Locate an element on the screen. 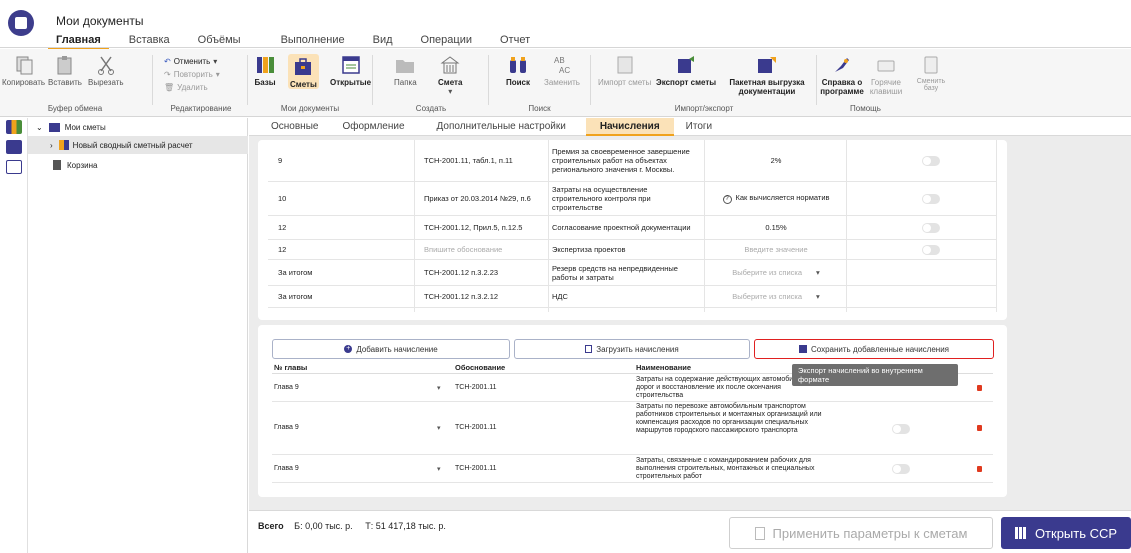  tab-totals: Итоги is located at coordinates (699, 127).